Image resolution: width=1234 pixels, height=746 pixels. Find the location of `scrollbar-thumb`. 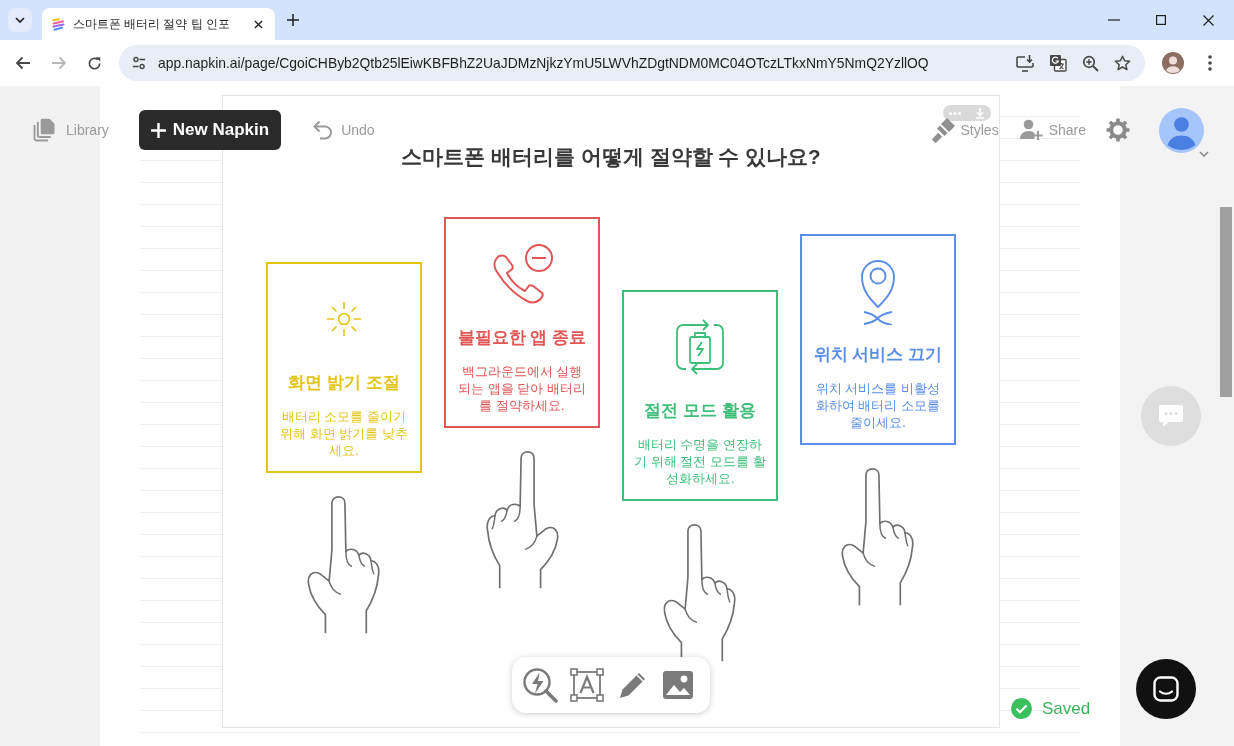

scrollbar-thumb is located at coordinates (1226, 302).